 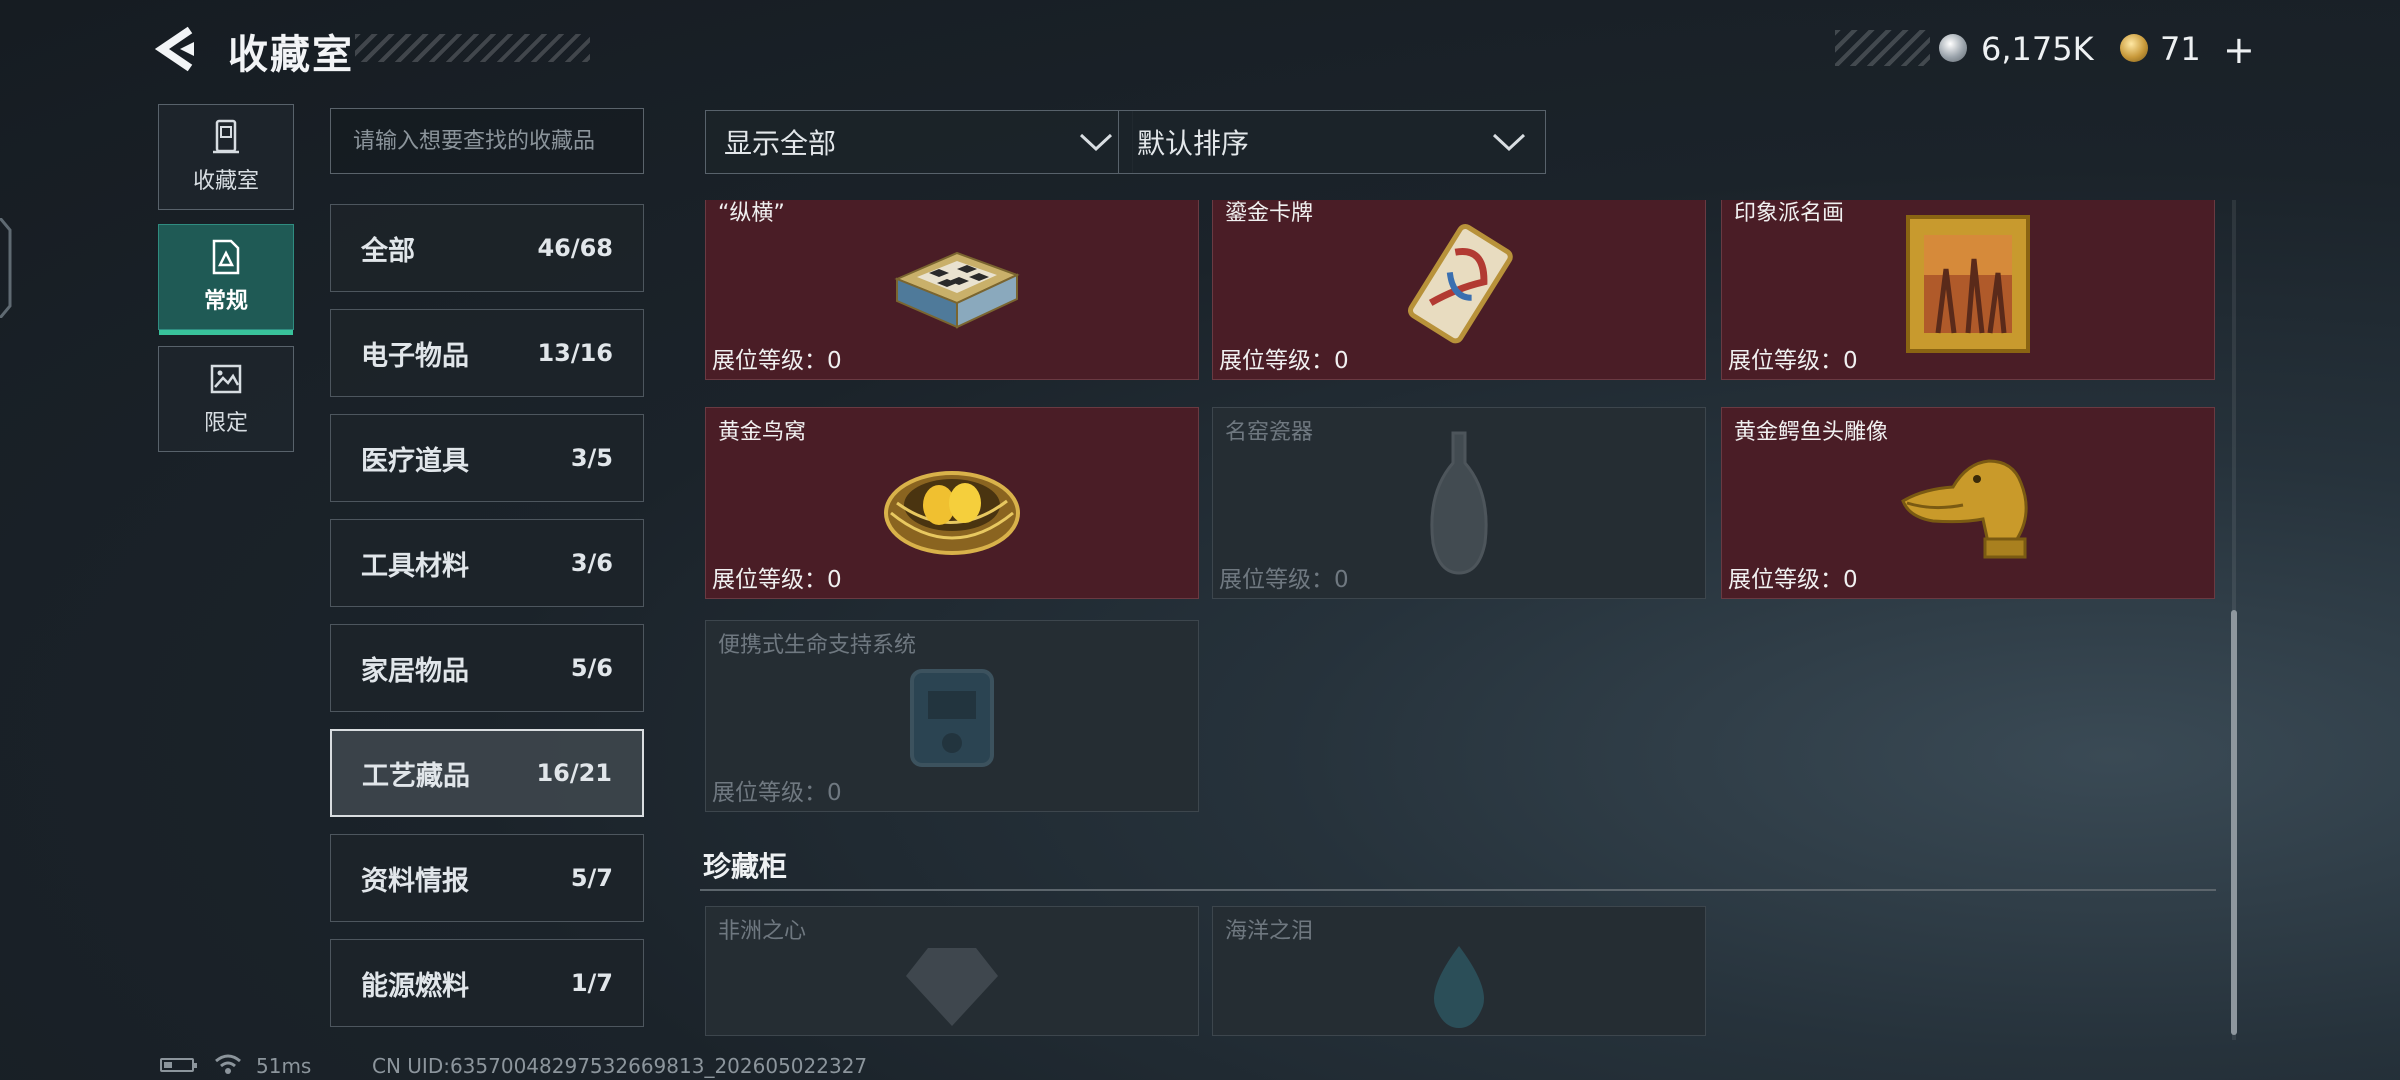 What do you see at coordinates (762, 931) in the screenshot?
I see `item-name: 非洲之心` at bounding box center [762, 931].